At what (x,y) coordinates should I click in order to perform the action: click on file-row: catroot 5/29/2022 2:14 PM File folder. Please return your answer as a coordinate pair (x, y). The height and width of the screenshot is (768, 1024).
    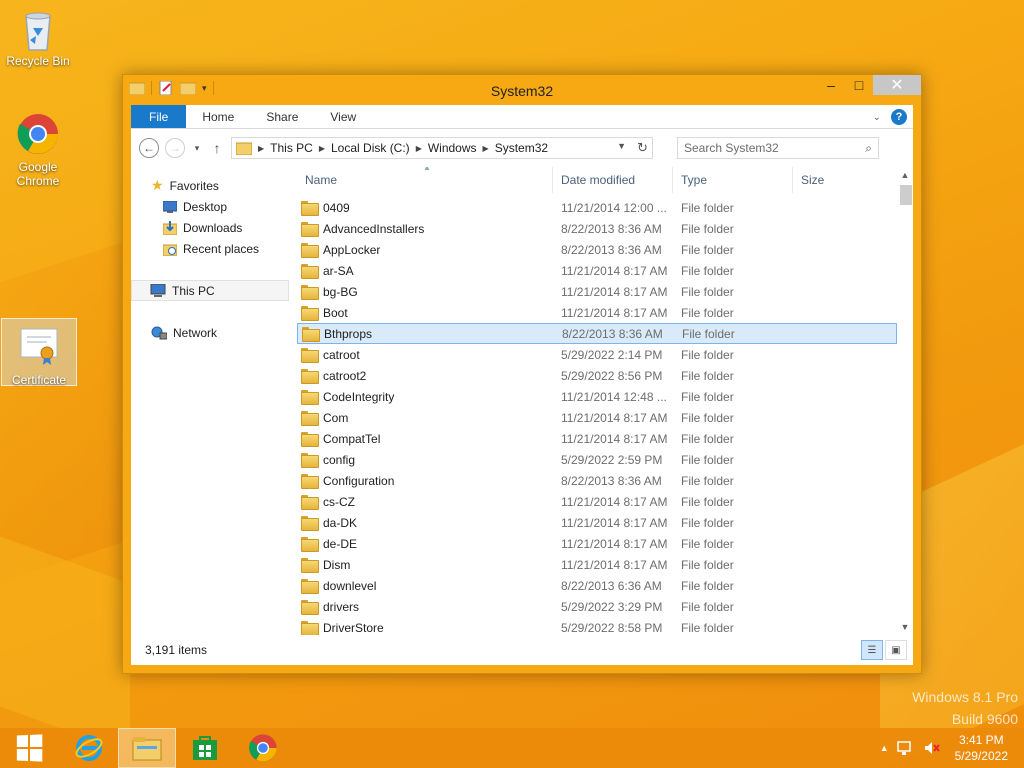
    Looking at the image, I should click on (597, 354).